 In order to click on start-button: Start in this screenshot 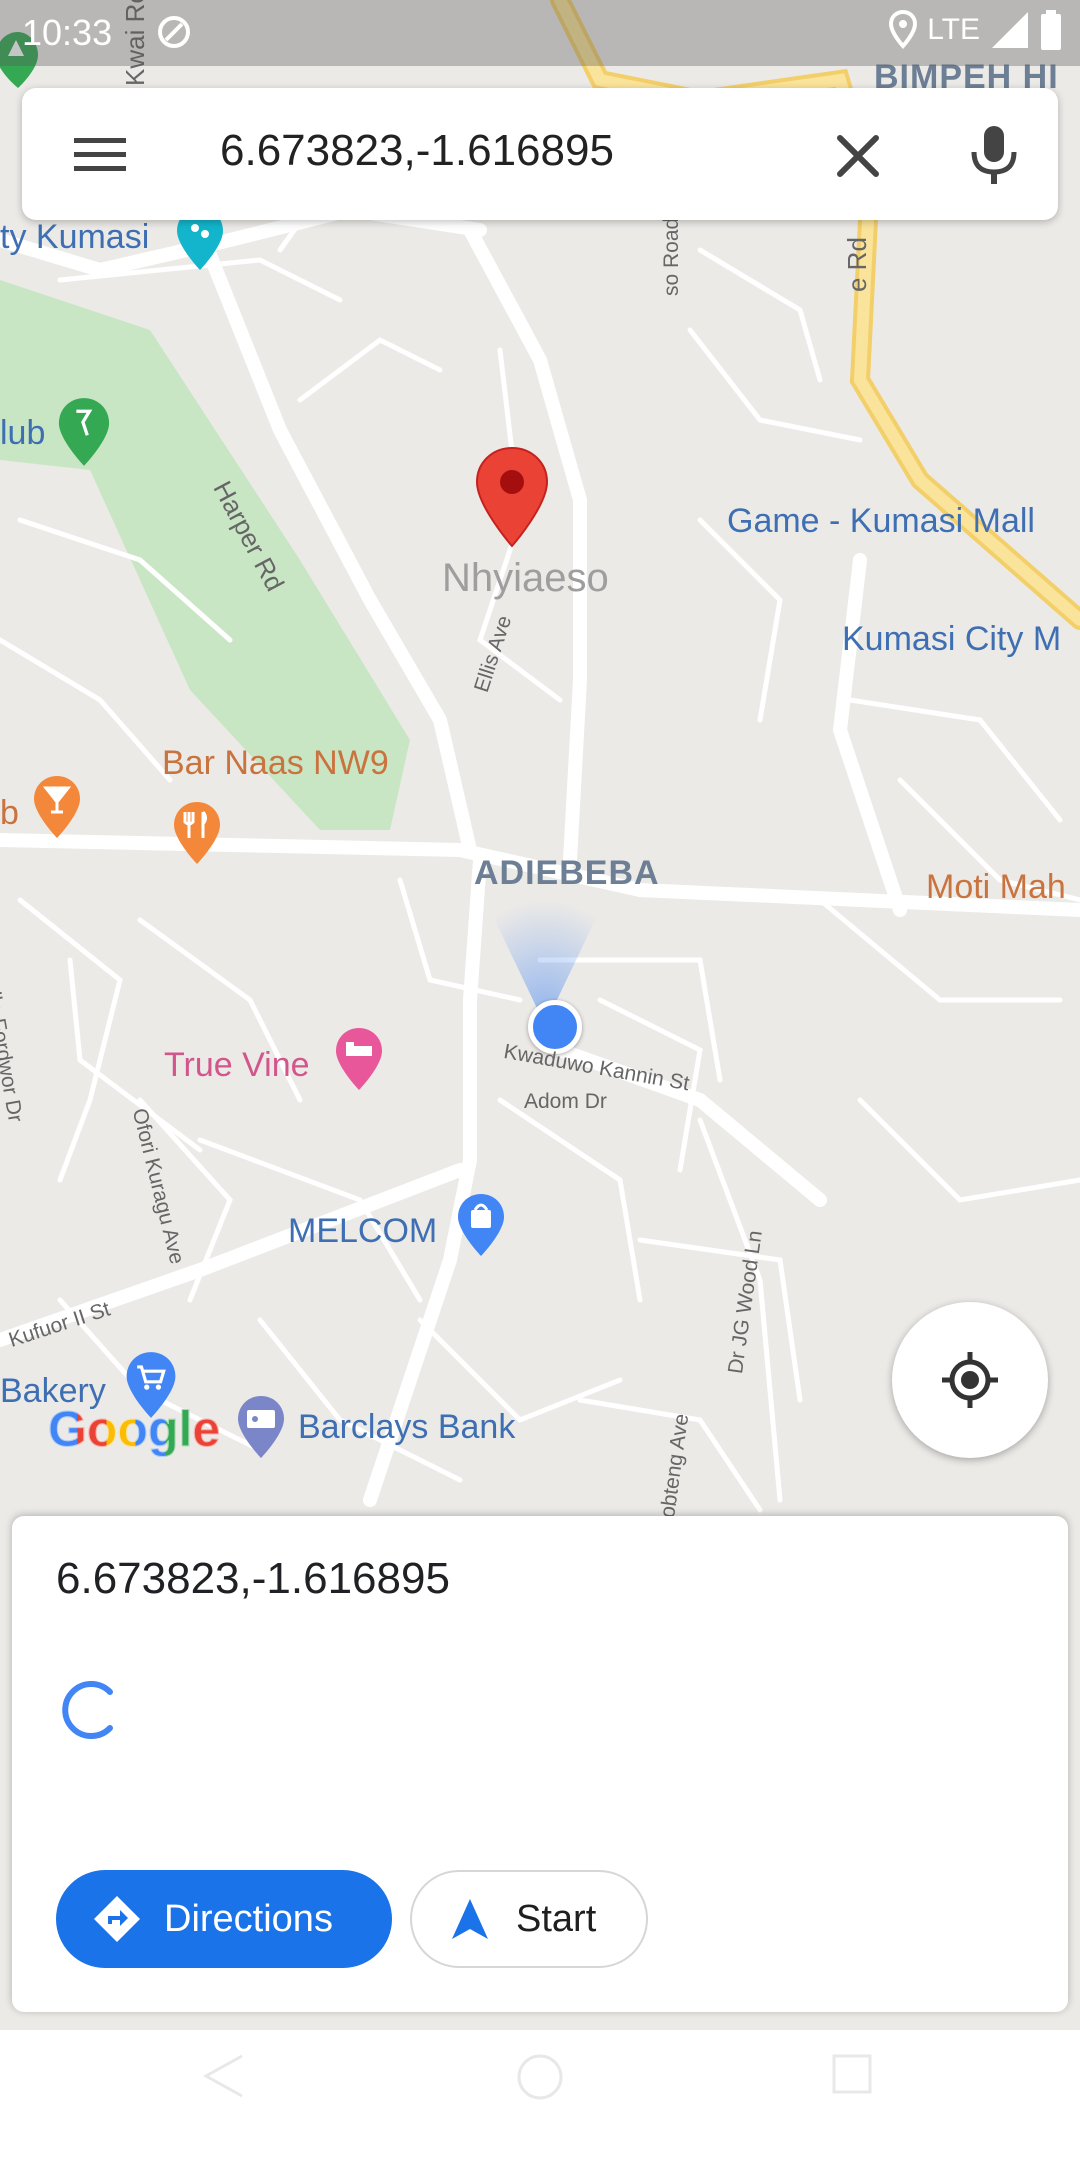, I will do `click(529, 1919)`.